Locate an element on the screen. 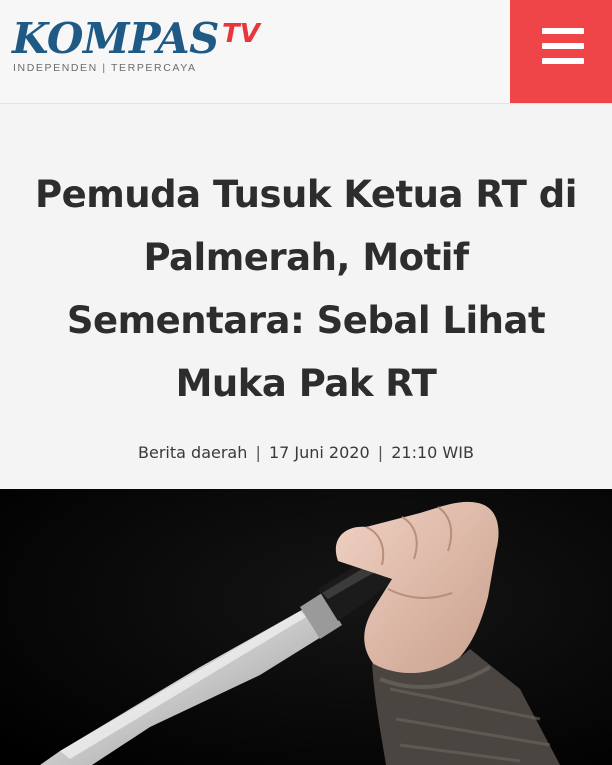  article-date: 17 Juni 2020 is located at coordinates (319, 452).